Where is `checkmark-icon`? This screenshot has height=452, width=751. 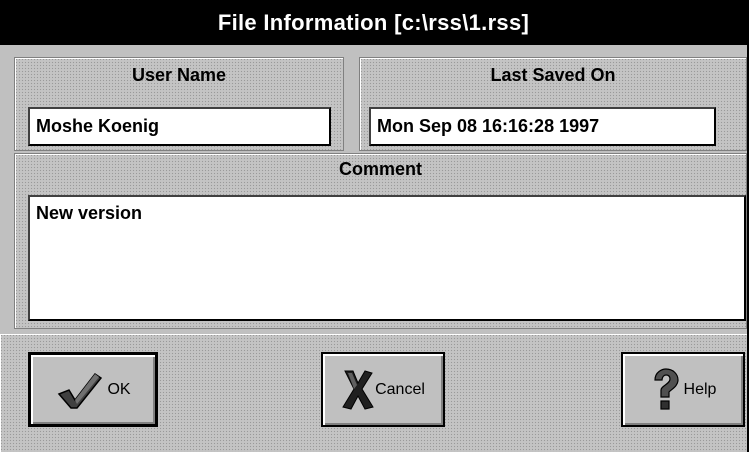
checkmark-icon is located at coordinates (80, 390).